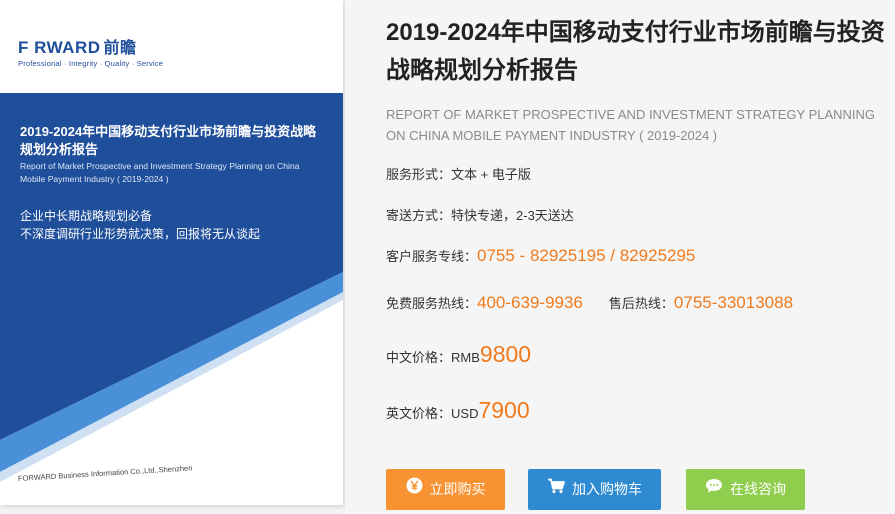 The image size is (895, 514). I want to click on delivery-value: 特快专递，2-3天送达, so click(512, 215).